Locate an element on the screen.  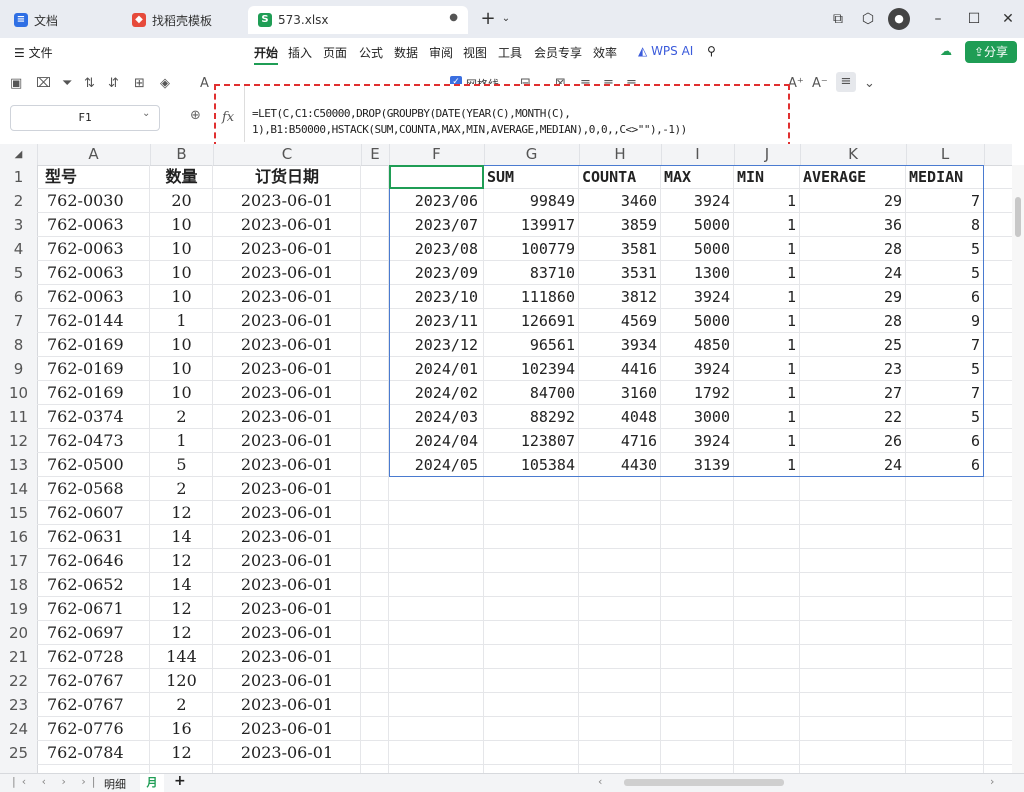
cell-stat-value: 100779 is located at coordinates (529, 249).